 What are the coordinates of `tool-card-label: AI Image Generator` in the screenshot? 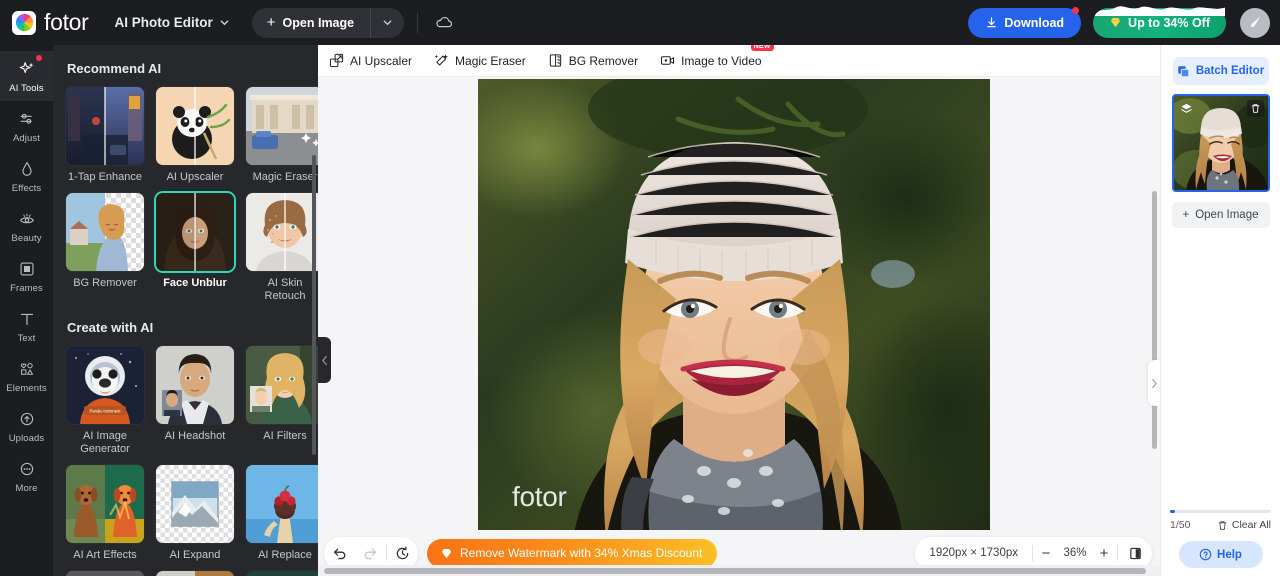 It's located at (105, 442).